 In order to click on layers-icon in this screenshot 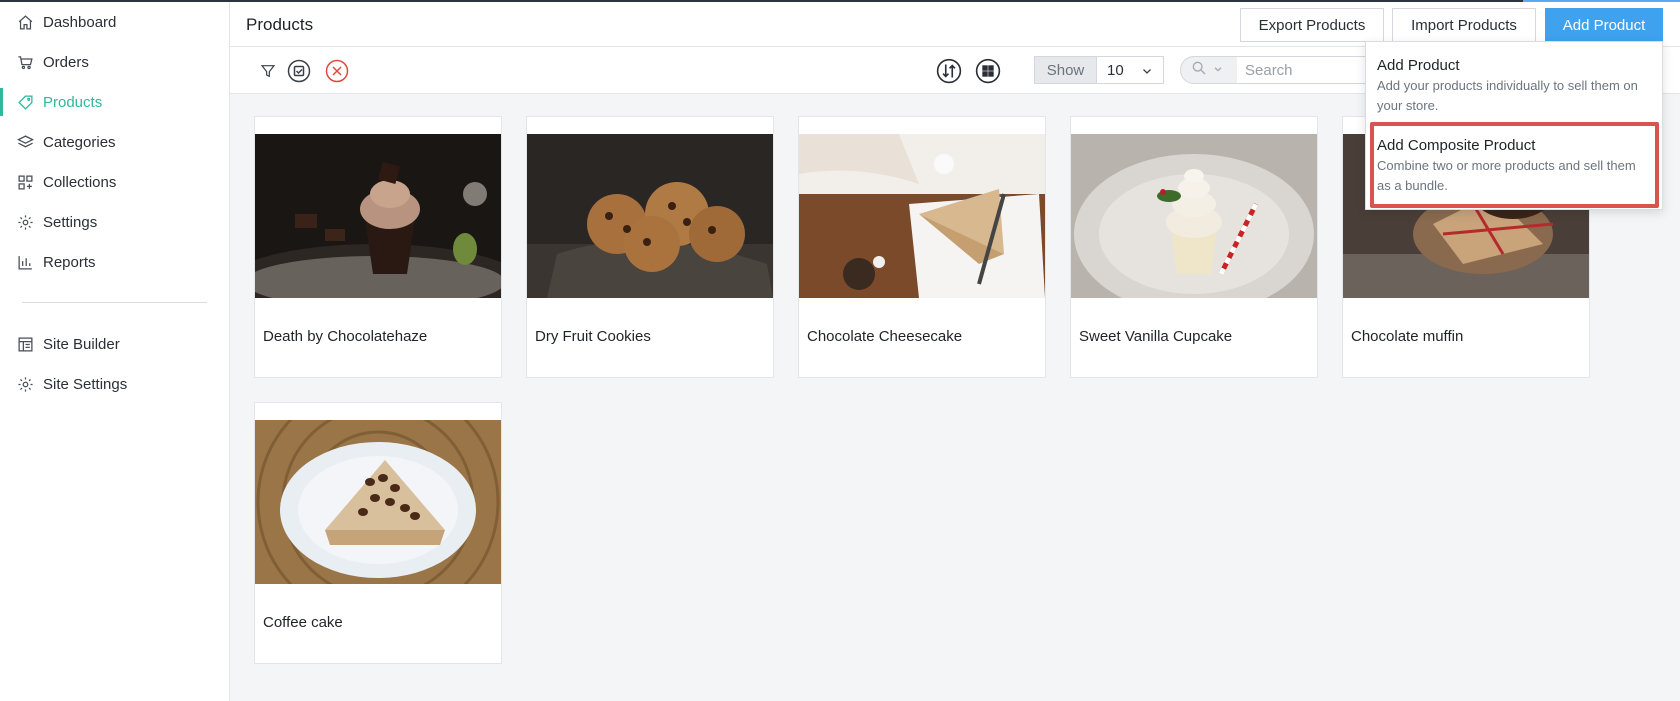, I will do `click(25, 142)`.